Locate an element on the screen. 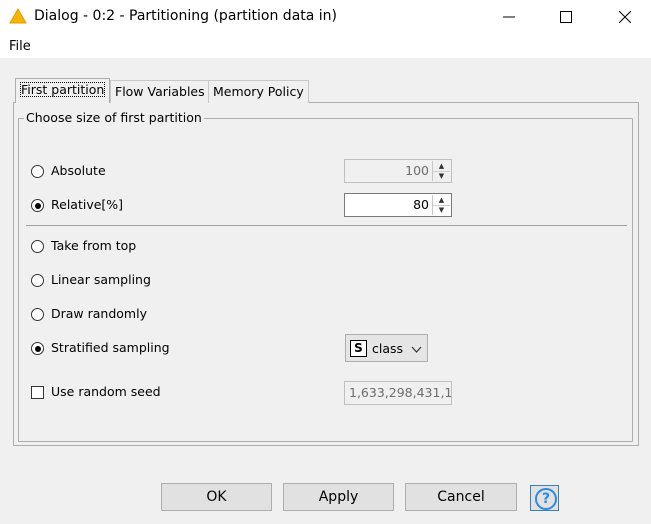 The image size is (651, 524). tab-memory-policy: Memory Policy is located at coordinates (258, 91).